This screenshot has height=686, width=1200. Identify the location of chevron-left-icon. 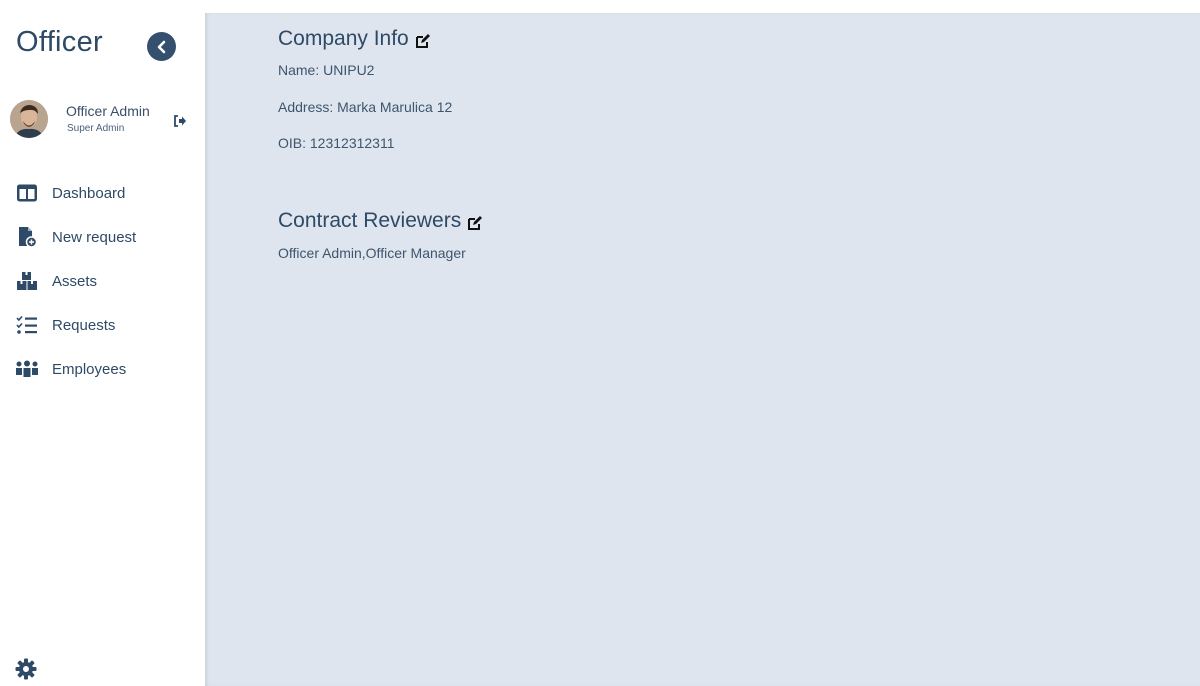
(161, 46).